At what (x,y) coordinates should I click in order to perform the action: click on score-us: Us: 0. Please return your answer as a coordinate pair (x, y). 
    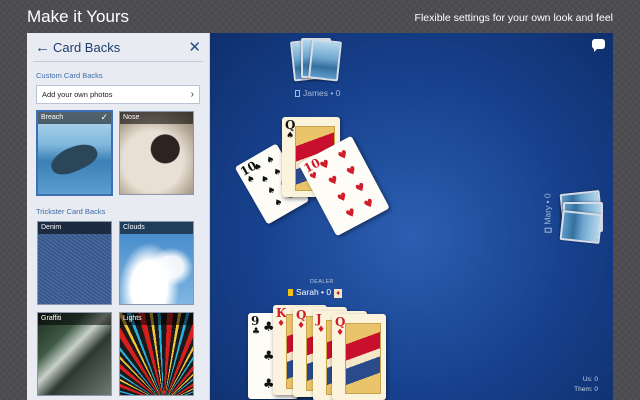
    Looking at the image, I should click on (590, 379).